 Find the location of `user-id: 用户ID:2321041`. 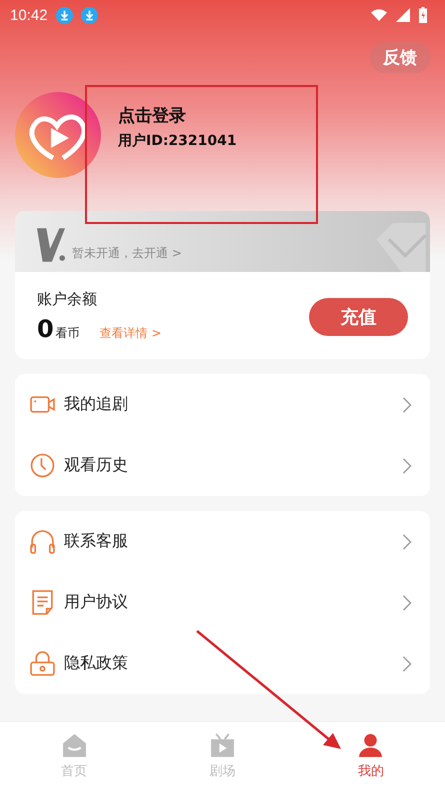

user-id: 用户ID:2321041 is located at coordinates (177, 141).